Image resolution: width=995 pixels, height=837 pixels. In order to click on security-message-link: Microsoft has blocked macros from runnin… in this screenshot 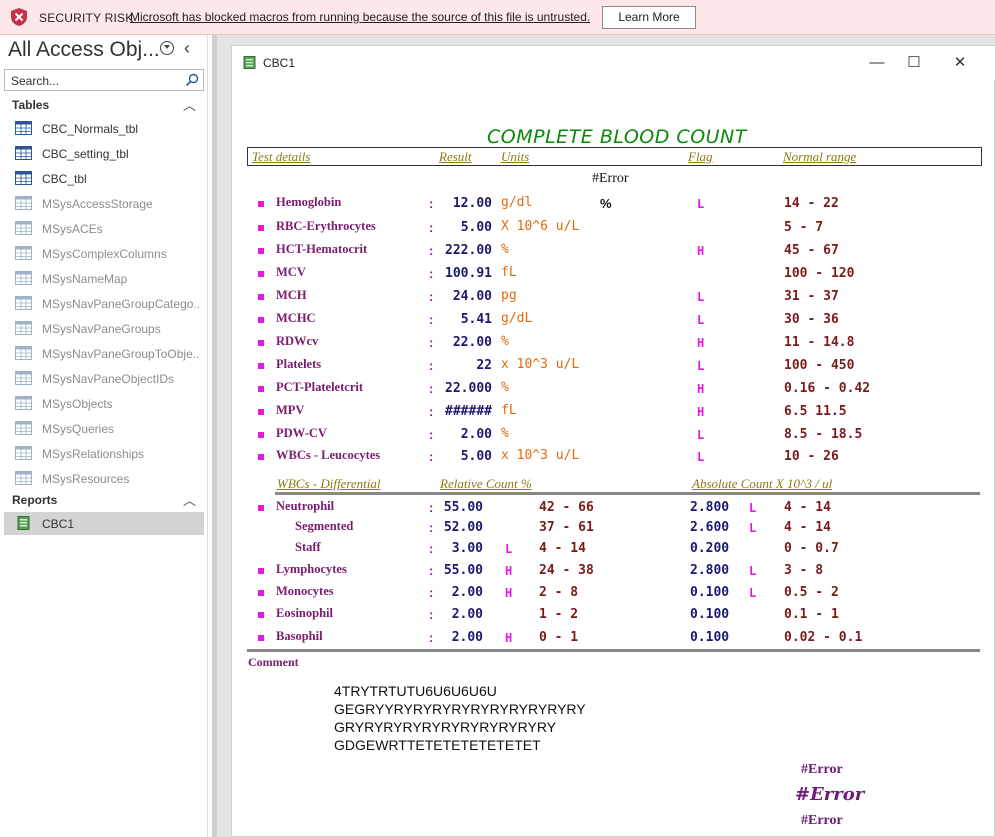, I will do `click(360, 17)`.